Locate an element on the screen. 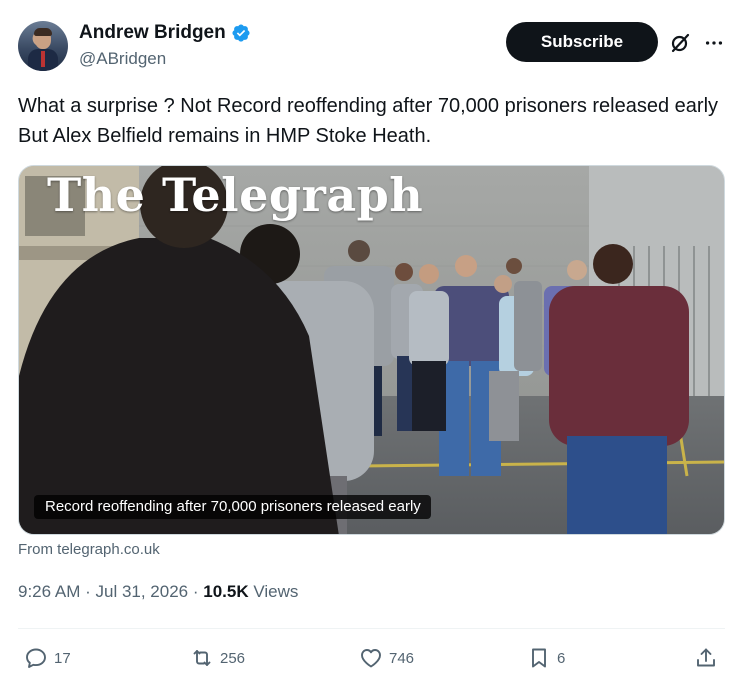 This screenshot has width=743, height=684. more-icon is located at coordinates (714, 43).